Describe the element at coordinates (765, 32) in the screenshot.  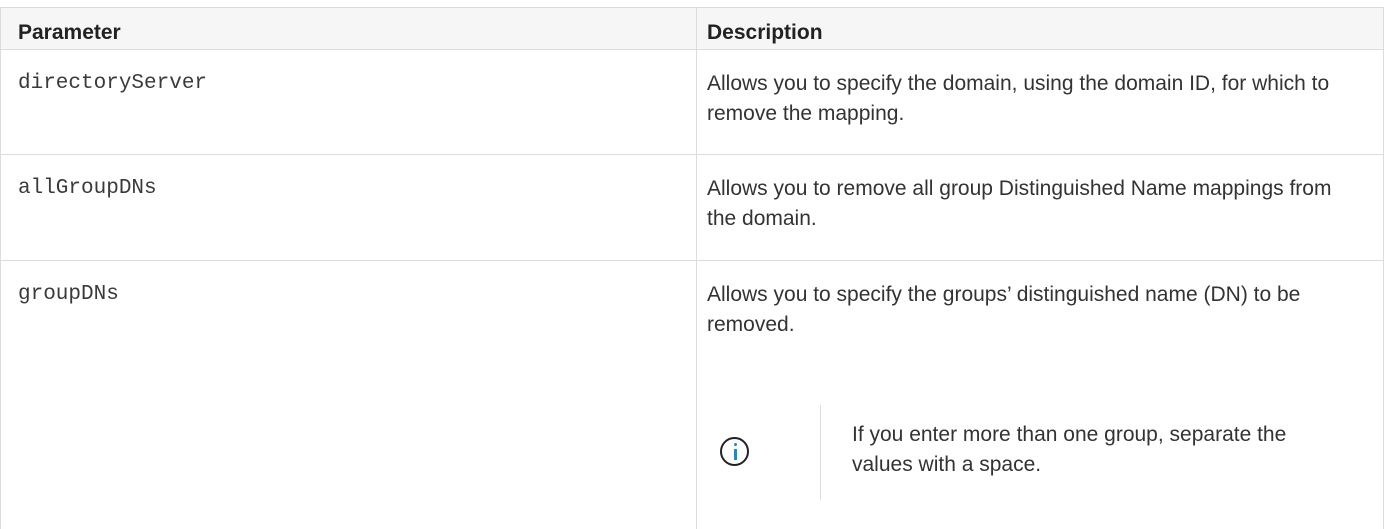
I see `header-description: Description` at that location.